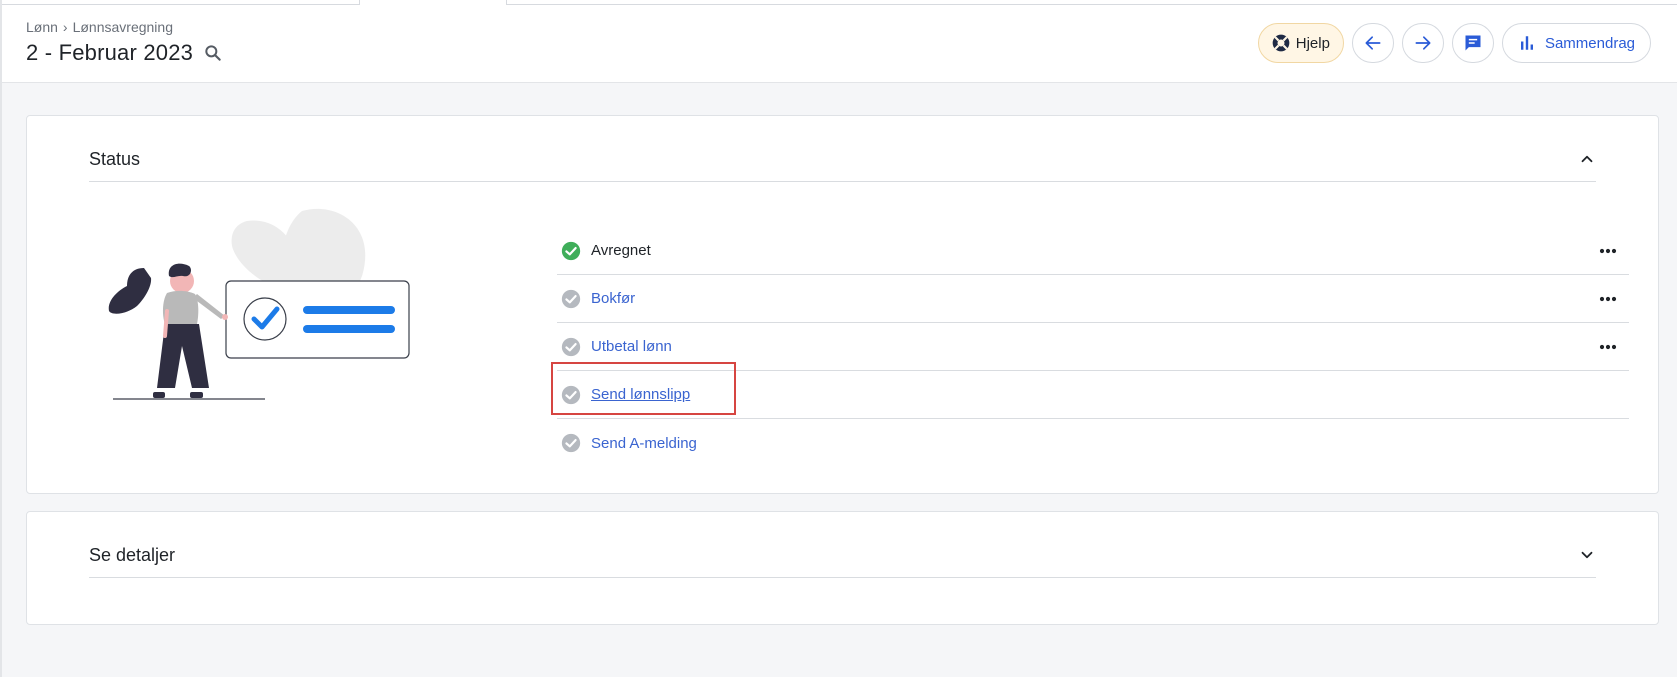  What do you see at coordinates (1589, 43) in the screenshot?
I see `summary-button-label: Sammendrag` at bounding box center [1589, 43].